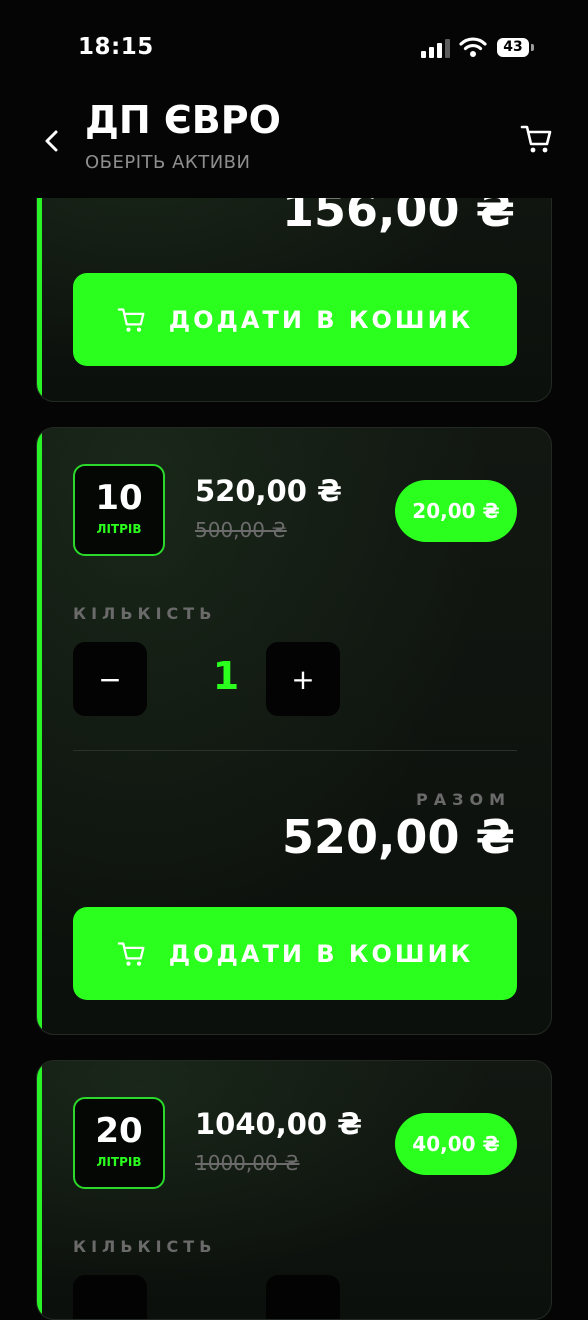 The image size is (588, 1320). I want to click on page-title: ДП ЄВРО, so click(183, 120).